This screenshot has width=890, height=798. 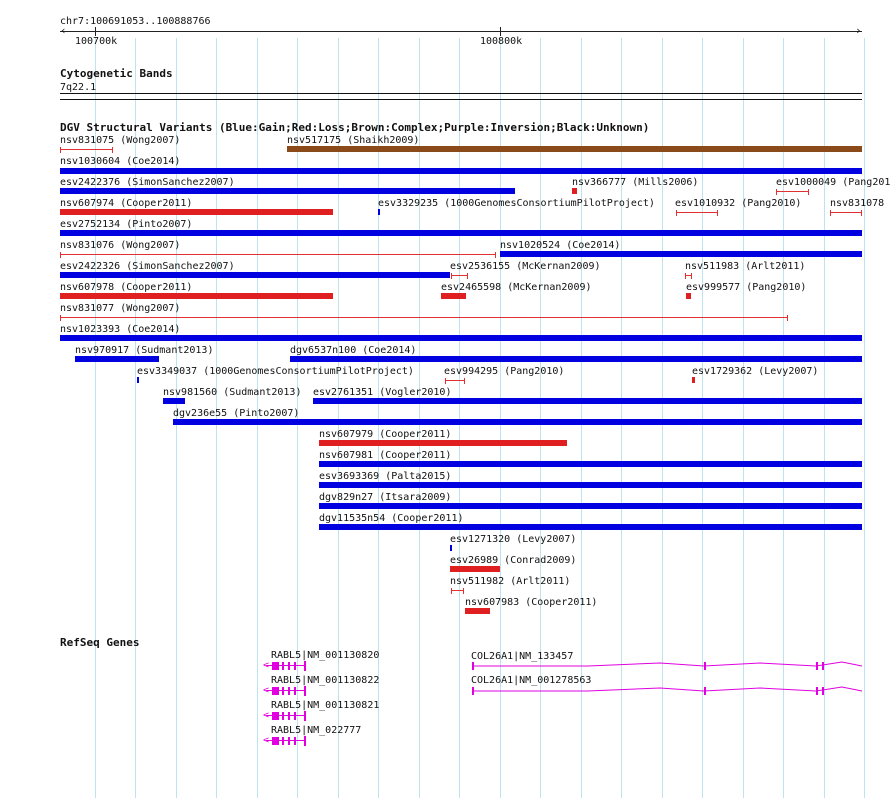 I want to click on variant-label: nsv511982 (Arlt2011), so click(x=510, y=581).